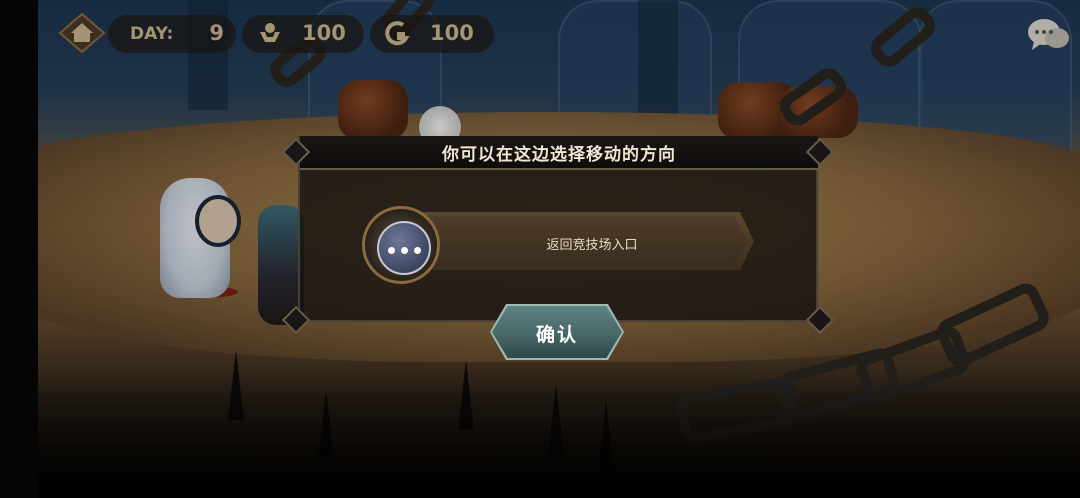 The width and height of the screenshot is (1080, 498). What do you see at coordinates (556, 335) in the screenshot?
I see `confirm-label: 确认` at bounding box center [556, 335].